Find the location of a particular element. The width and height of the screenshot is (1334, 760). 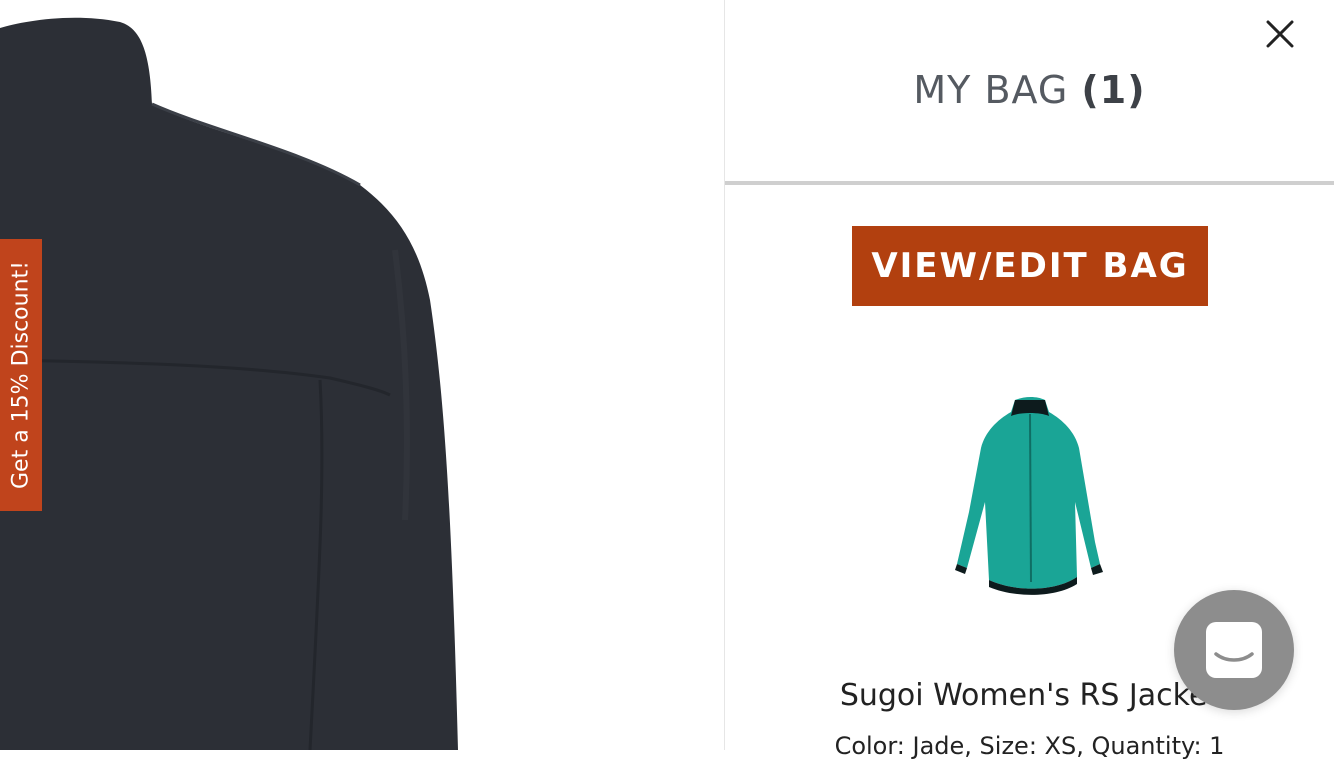

discount-tab: Get a 15% Discount! is located at coordinates (21, 375).